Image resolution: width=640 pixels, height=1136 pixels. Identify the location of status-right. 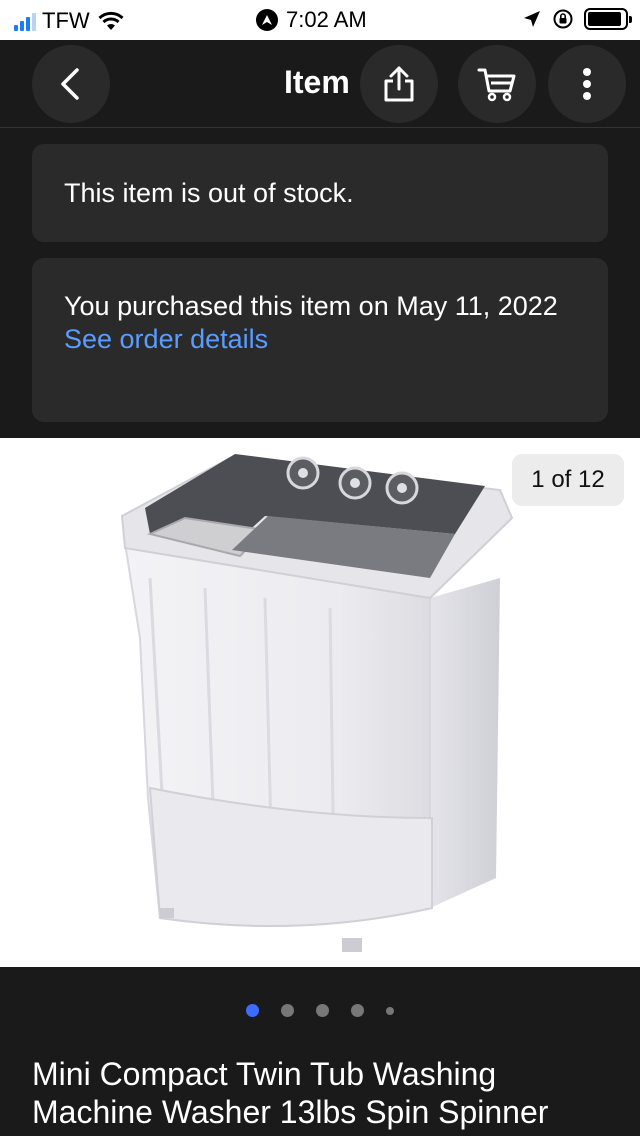
(577, 19).